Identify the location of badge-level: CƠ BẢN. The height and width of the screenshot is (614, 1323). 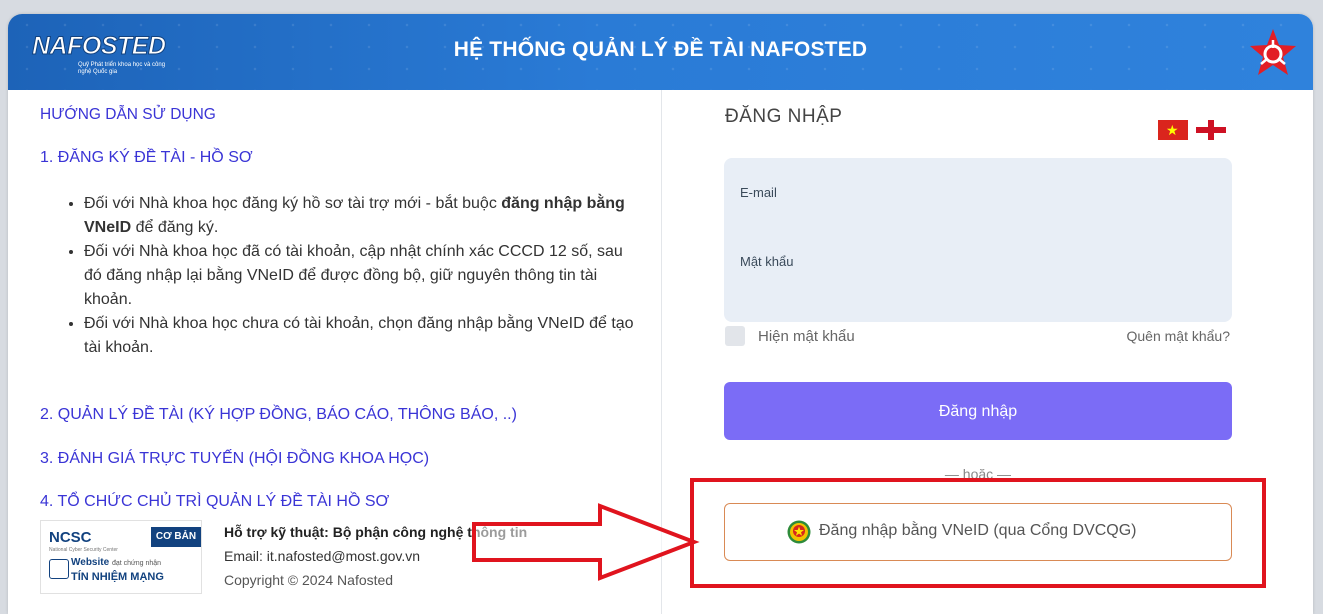
(176, 537).